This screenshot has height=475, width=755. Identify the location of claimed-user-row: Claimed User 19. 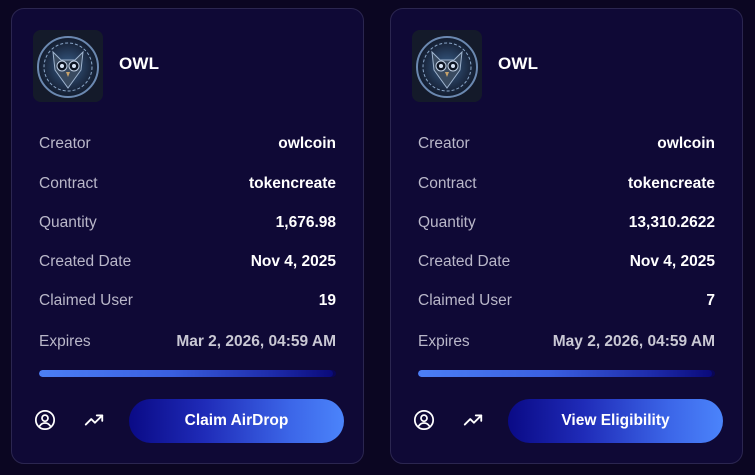
(187, 301).